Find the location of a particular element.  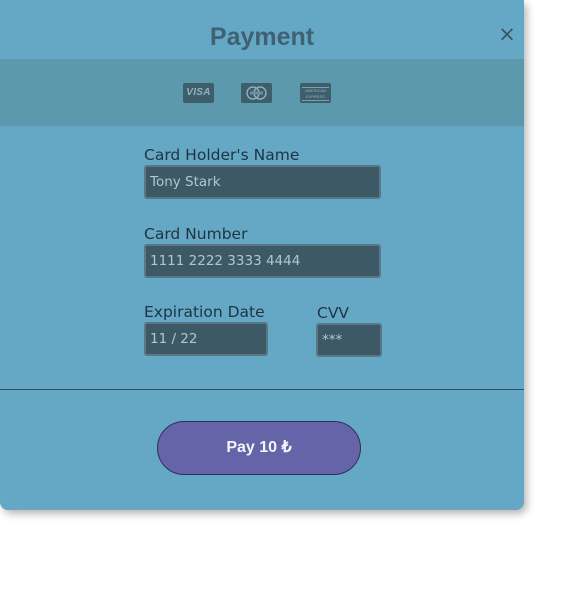

amex-logo-text: AMERICAN EXPRESS is located at coordinates (315, 94).